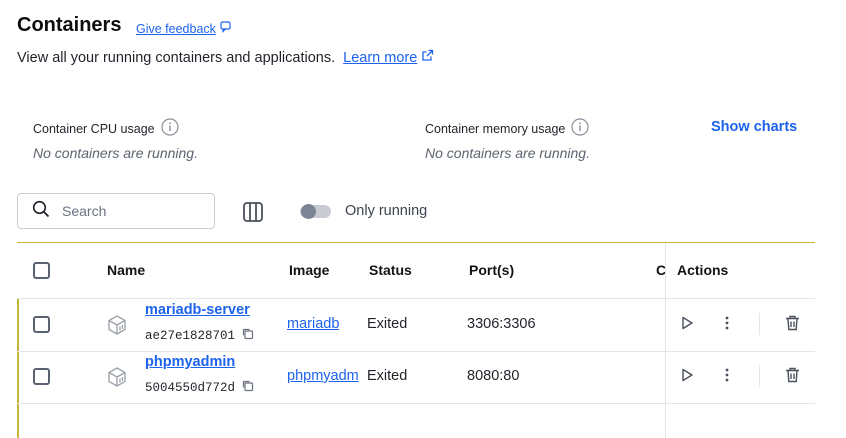  Describe the element at coordinates (190, 335) in the screenshot. I see `container-id-text: ae27e1828701` at that location.